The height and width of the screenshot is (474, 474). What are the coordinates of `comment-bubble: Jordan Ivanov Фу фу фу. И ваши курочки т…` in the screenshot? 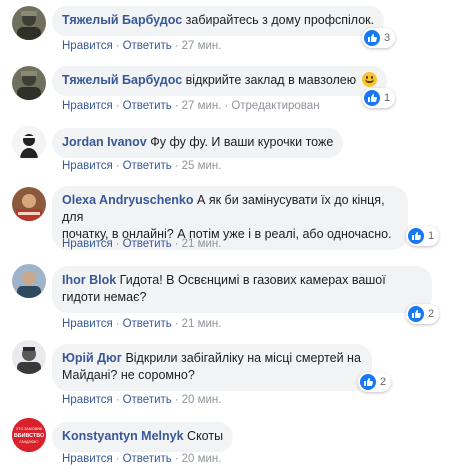 It's located at (198, 143).